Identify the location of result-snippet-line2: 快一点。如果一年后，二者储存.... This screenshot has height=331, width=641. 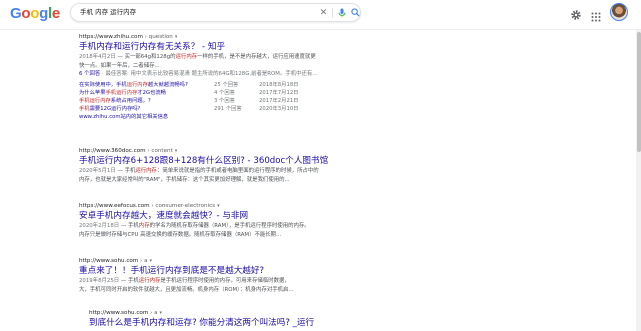
(119, 65).